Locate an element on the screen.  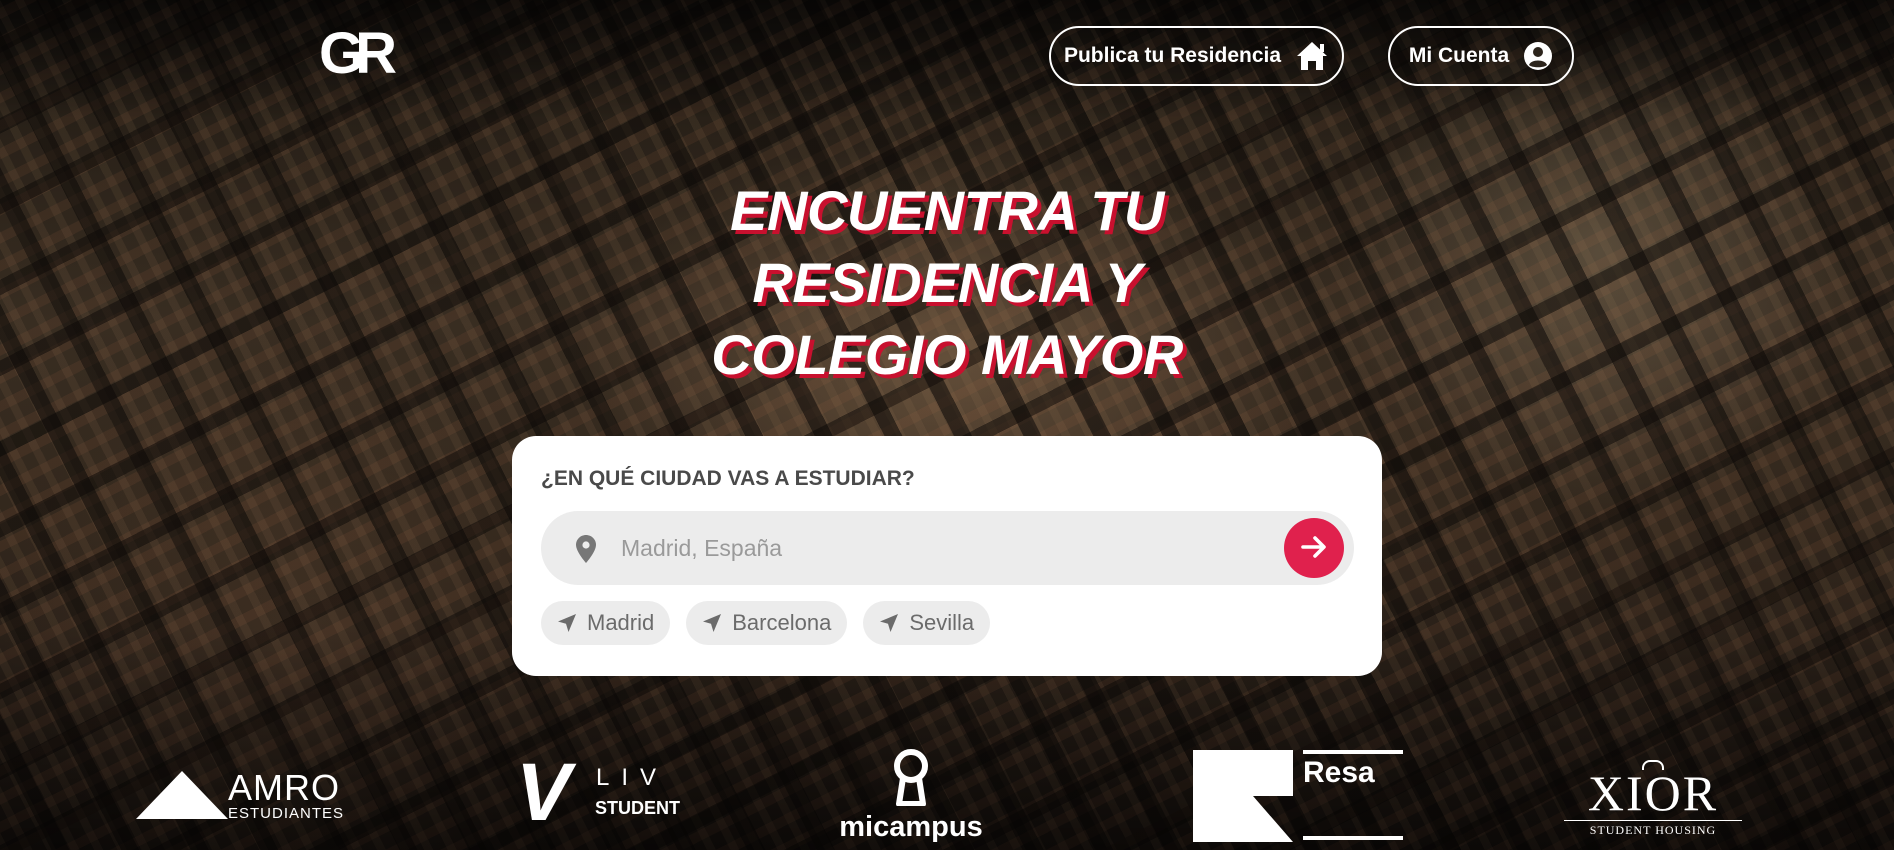
partner-logo-micampus: micampus is located at coordinates (911, 798).